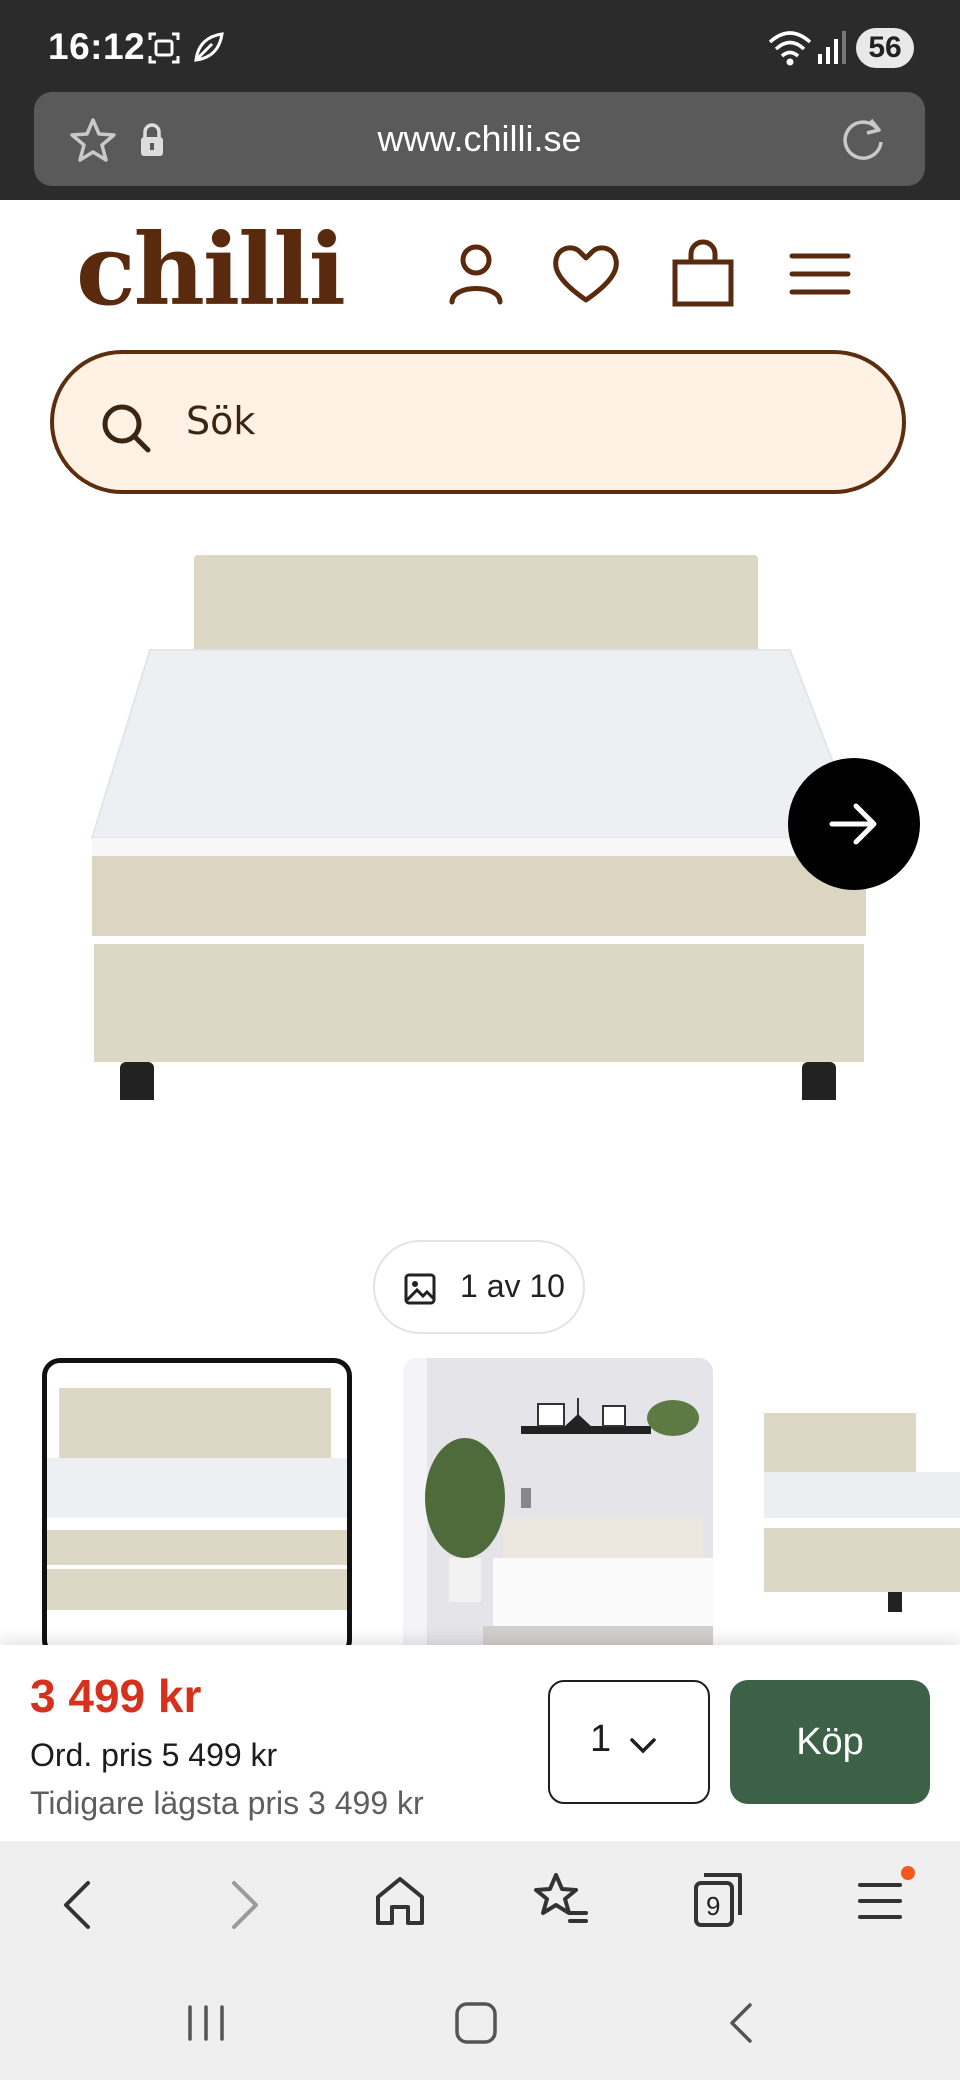 The image size is (960, 2080). What do you see at coordinates (126, 428) in the screenshot?
I see `search-icon` at bounding box center [126, 428].